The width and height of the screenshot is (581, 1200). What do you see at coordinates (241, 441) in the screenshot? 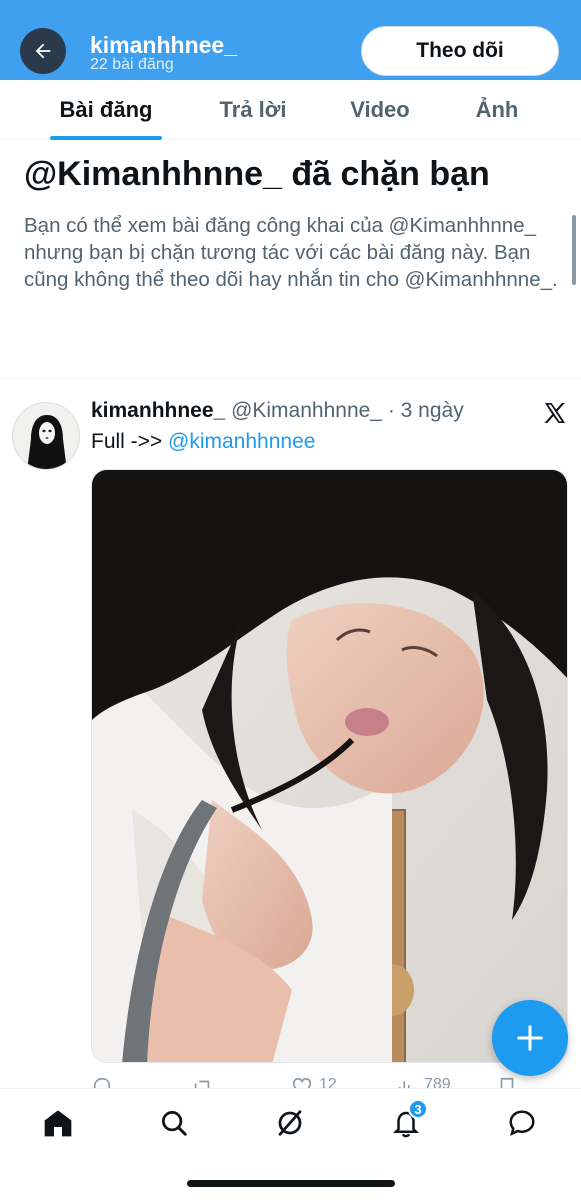
I see `post-mention-link: @kimanhhnnee` at bounding box center [241, 441].